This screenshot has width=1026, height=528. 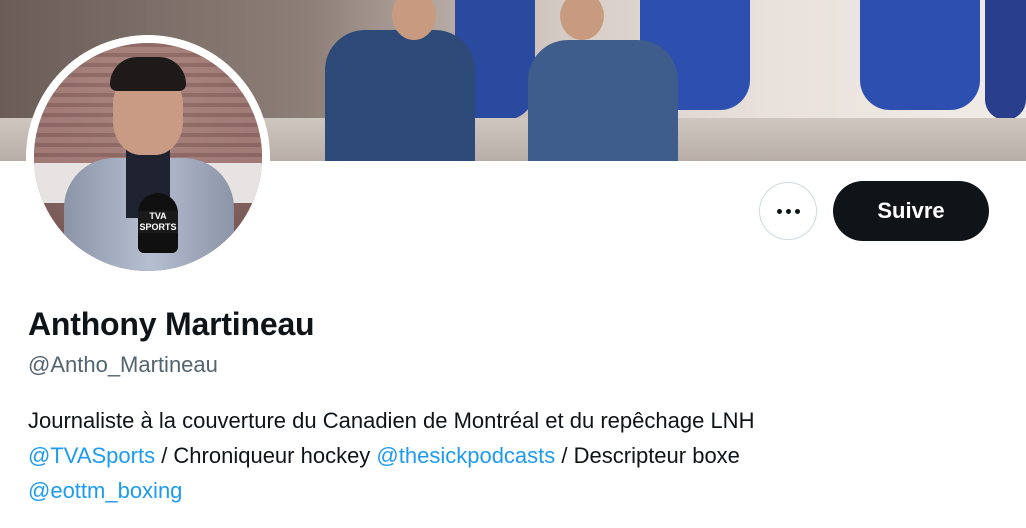 What do you see at coordinates (158, 222) in the screenshot?
I see `avatar-mic-flag: TVA SPORTS` at bounding box center [158, 222].